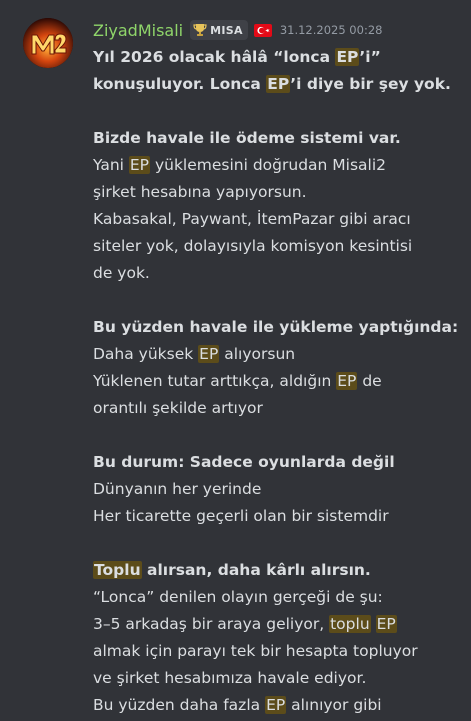 This screenshot has width=471, height=721. I want to click on message-line: Dünyanın her yerinde, so click(277, 489).